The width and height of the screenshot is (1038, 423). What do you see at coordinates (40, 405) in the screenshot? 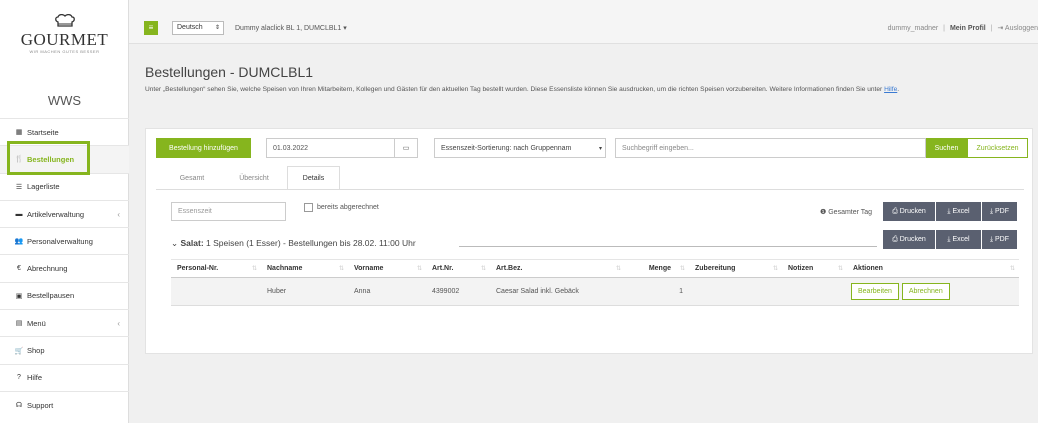
I see `sidebar-item-label: Support` at bounding box center [40, 405].